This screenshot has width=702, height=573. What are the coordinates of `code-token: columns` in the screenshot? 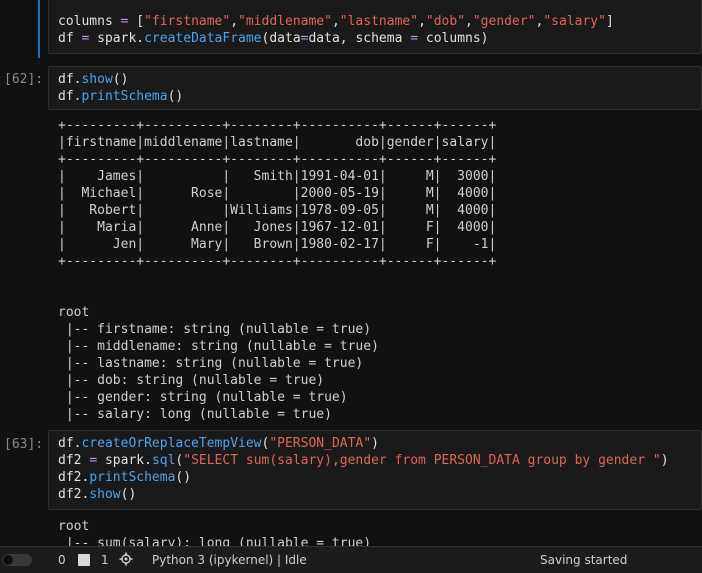 It's located at (89, 21).